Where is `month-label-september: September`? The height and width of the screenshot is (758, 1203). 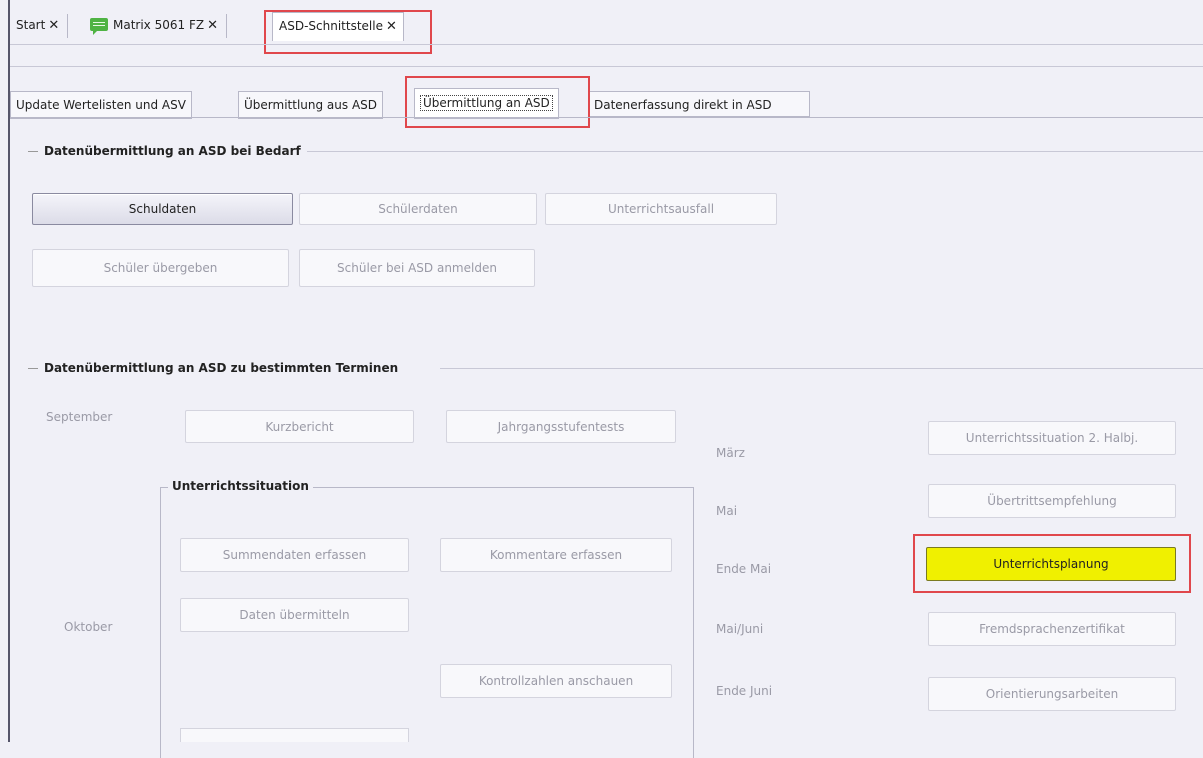
month-label-september: September is located at coordinates (79, 417).